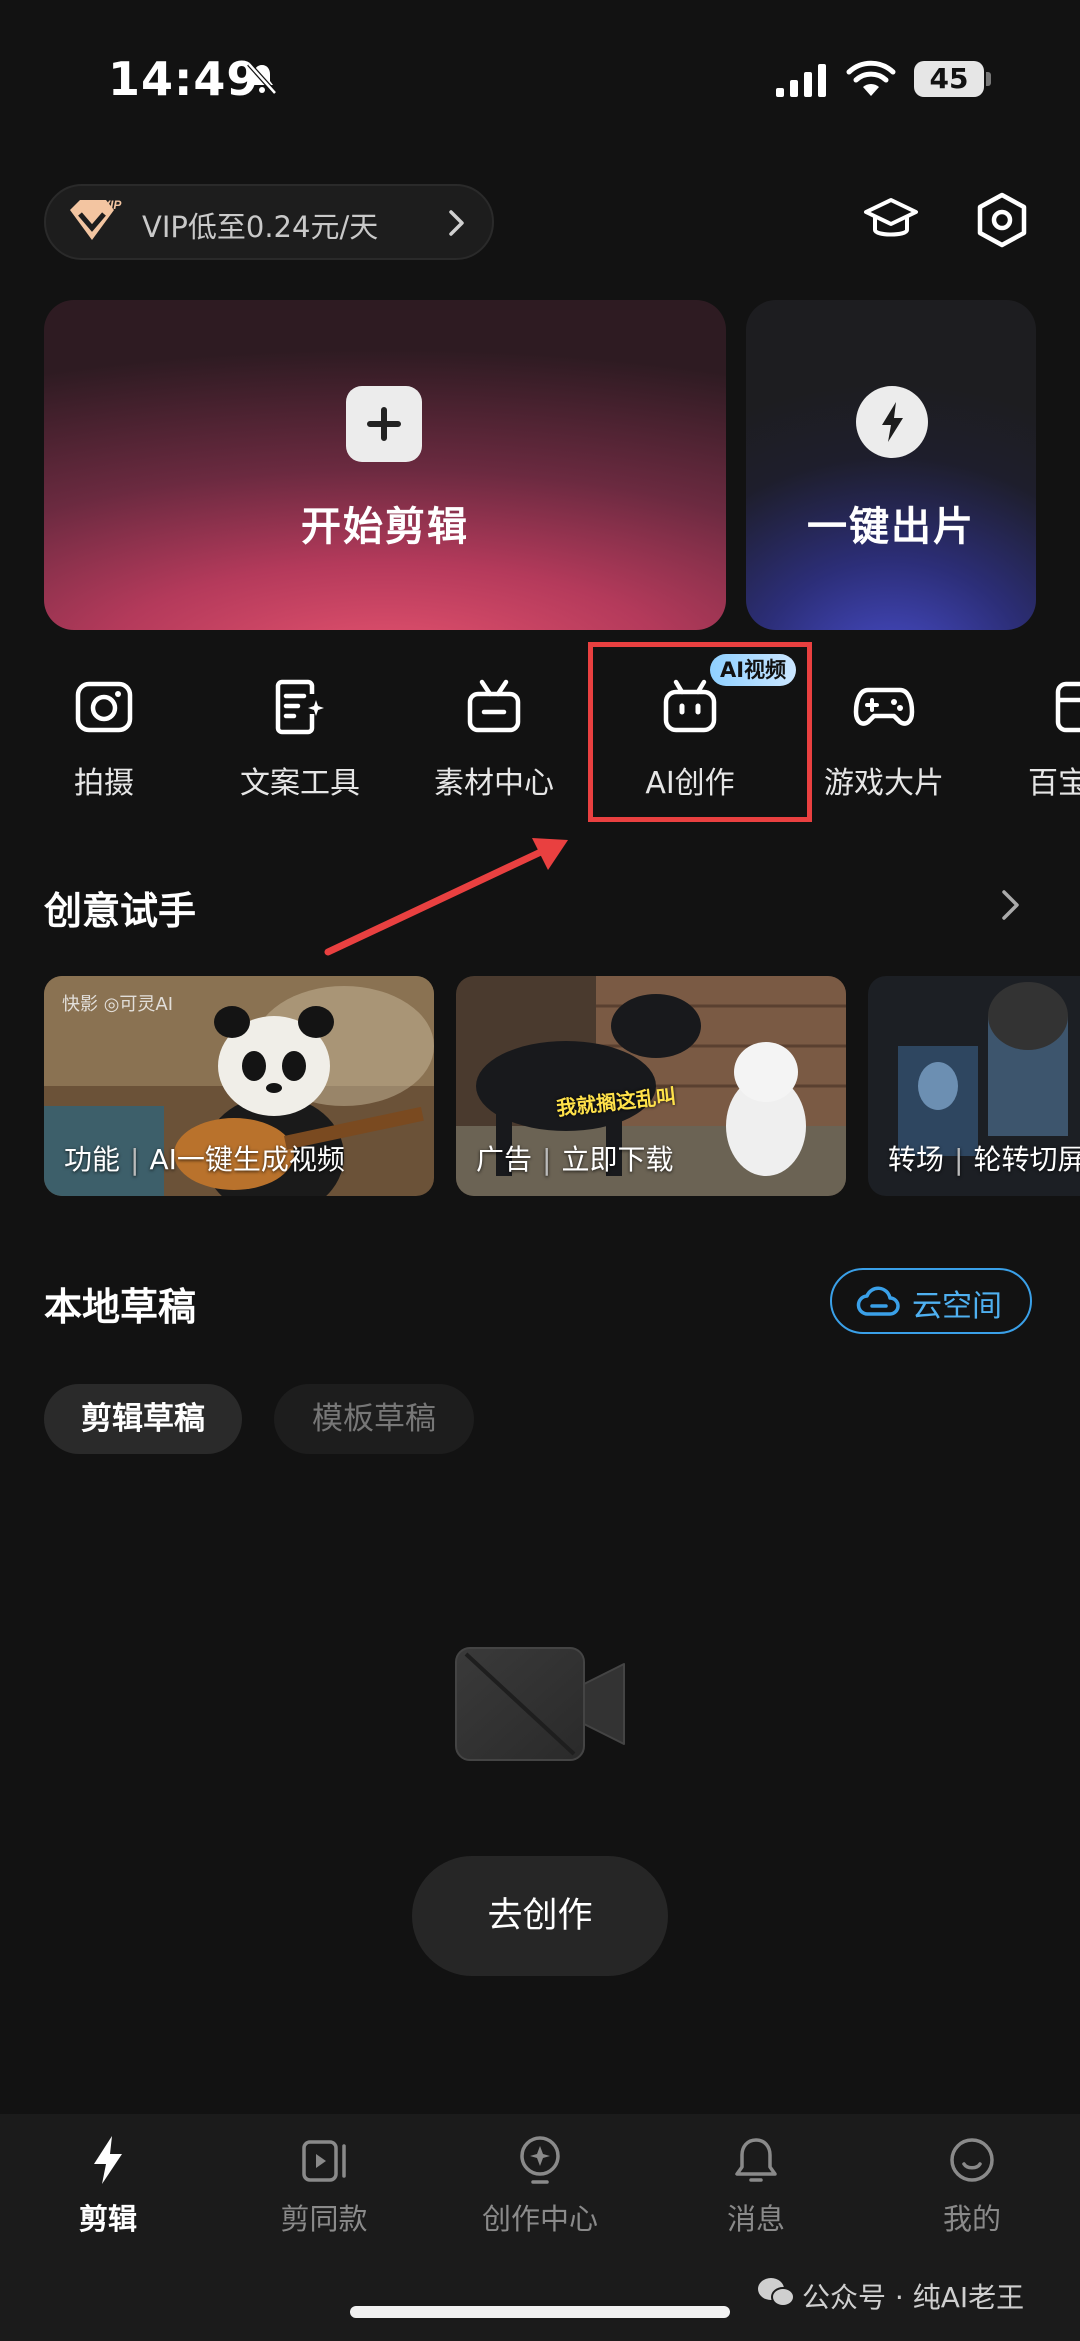 The image size is (1080, 2341). I want to click on cloud-icon, so click(878, 1301).